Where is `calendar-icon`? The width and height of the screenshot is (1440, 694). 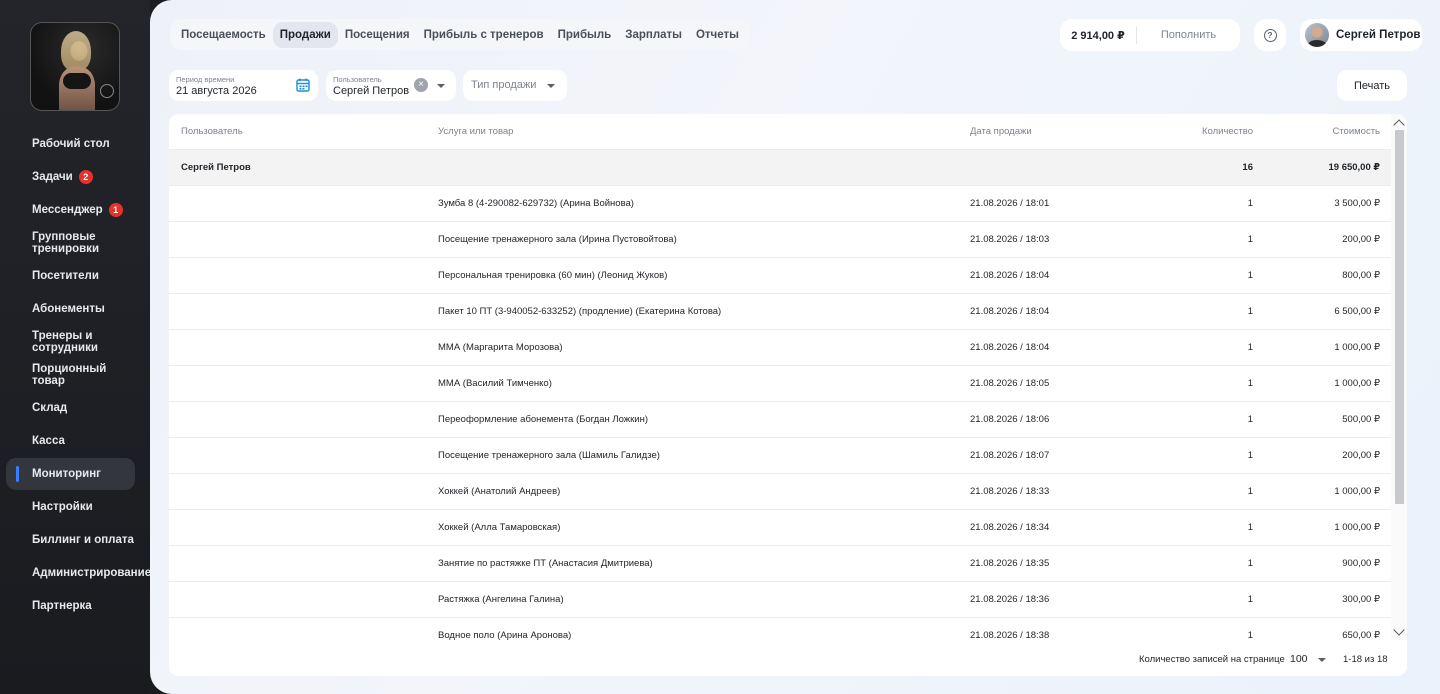 calendar-icon is located at coordinates (303, 85).